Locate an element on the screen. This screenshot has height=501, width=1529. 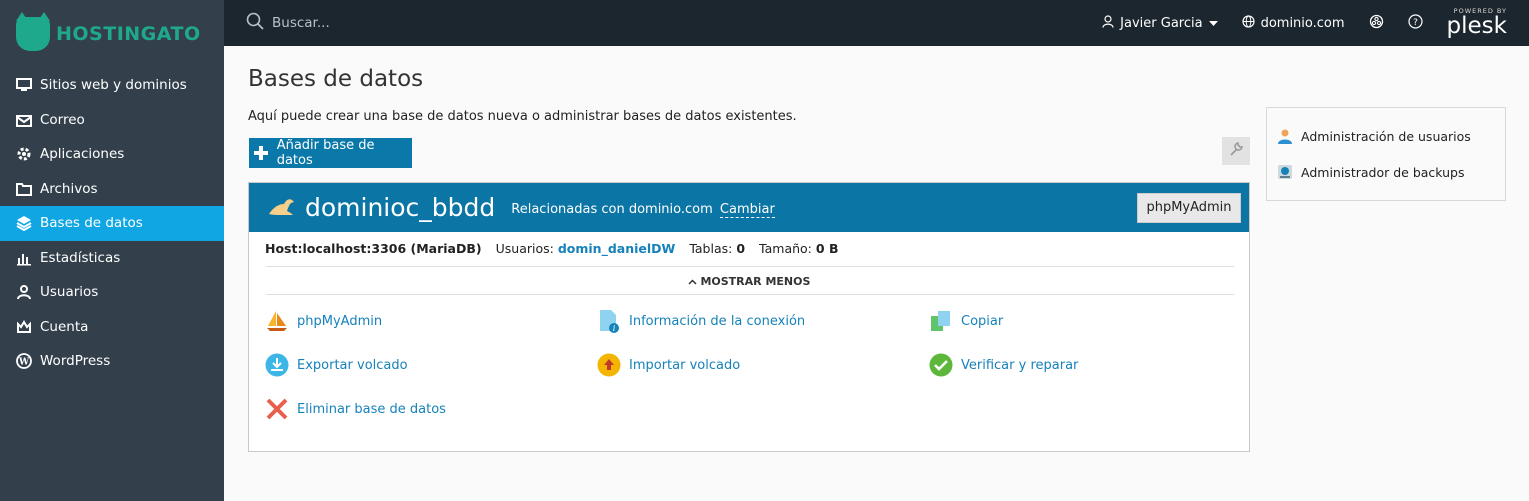
action-connection-info: i Información de la conexión is located at coordinates (701, 321).